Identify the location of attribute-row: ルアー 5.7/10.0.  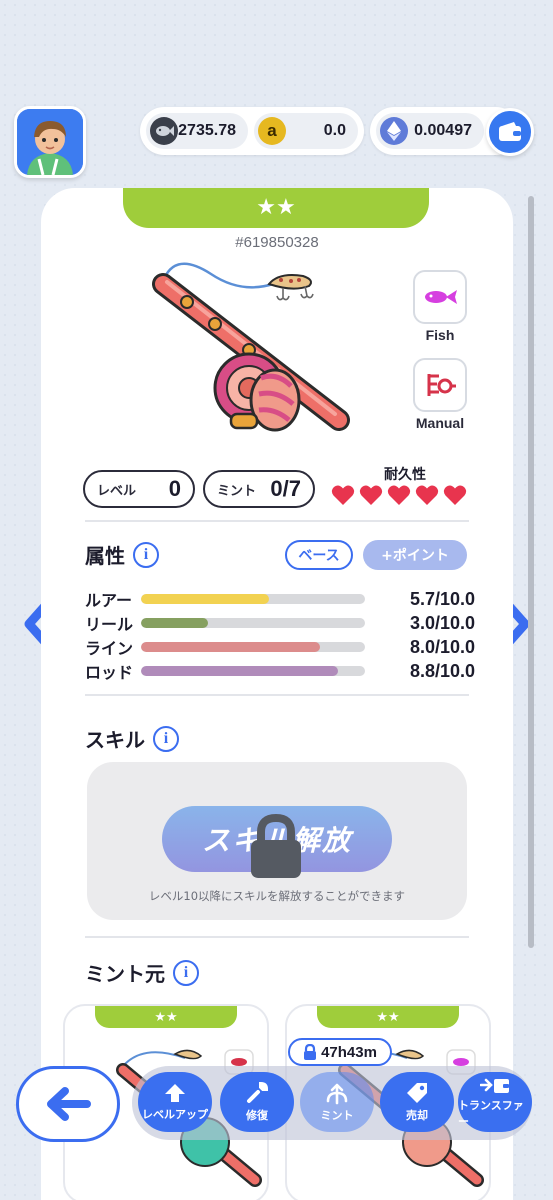
(280, 599).